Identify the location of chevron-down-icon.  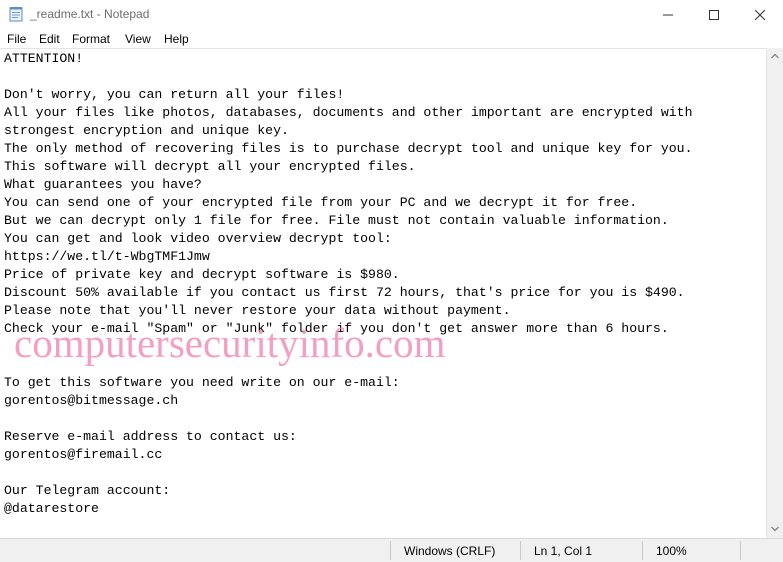
(775, 529).